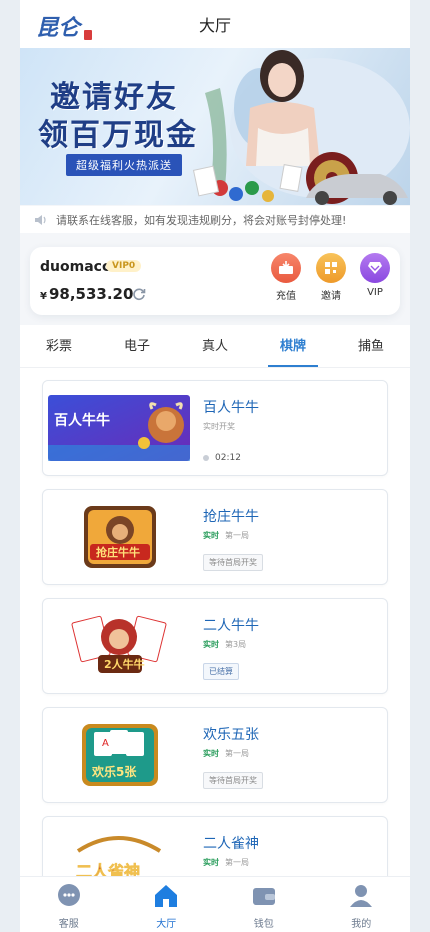 Image resolution: width=430 pixels, height=932 pixels. Describe the element at coordinates (120, 537) in the screenshot. I see `game-thumbnail: 抢庄牛牛` at that location.